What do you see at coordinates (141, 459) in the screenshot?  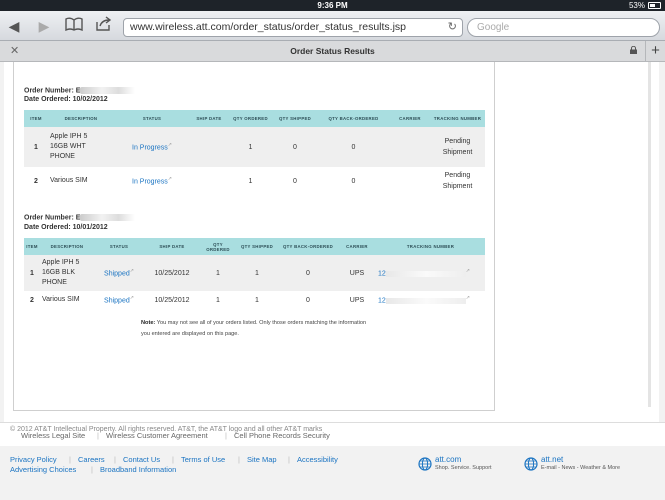 I see `contact-us-link: Contact Us` at bounding box center [141, 459].